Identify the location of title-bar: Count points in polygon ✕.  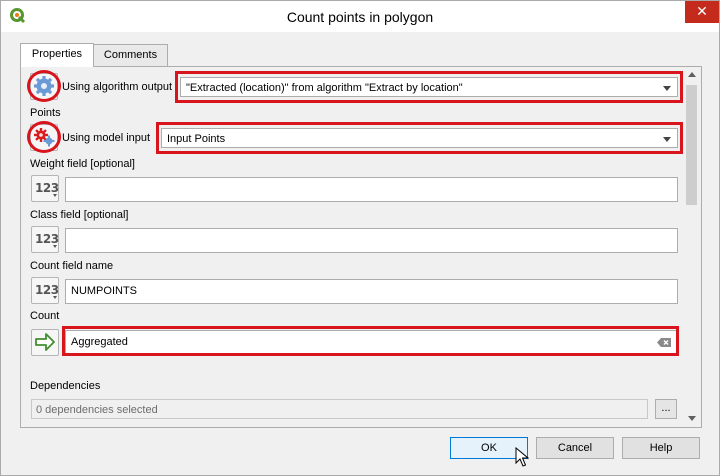
(360, 16).